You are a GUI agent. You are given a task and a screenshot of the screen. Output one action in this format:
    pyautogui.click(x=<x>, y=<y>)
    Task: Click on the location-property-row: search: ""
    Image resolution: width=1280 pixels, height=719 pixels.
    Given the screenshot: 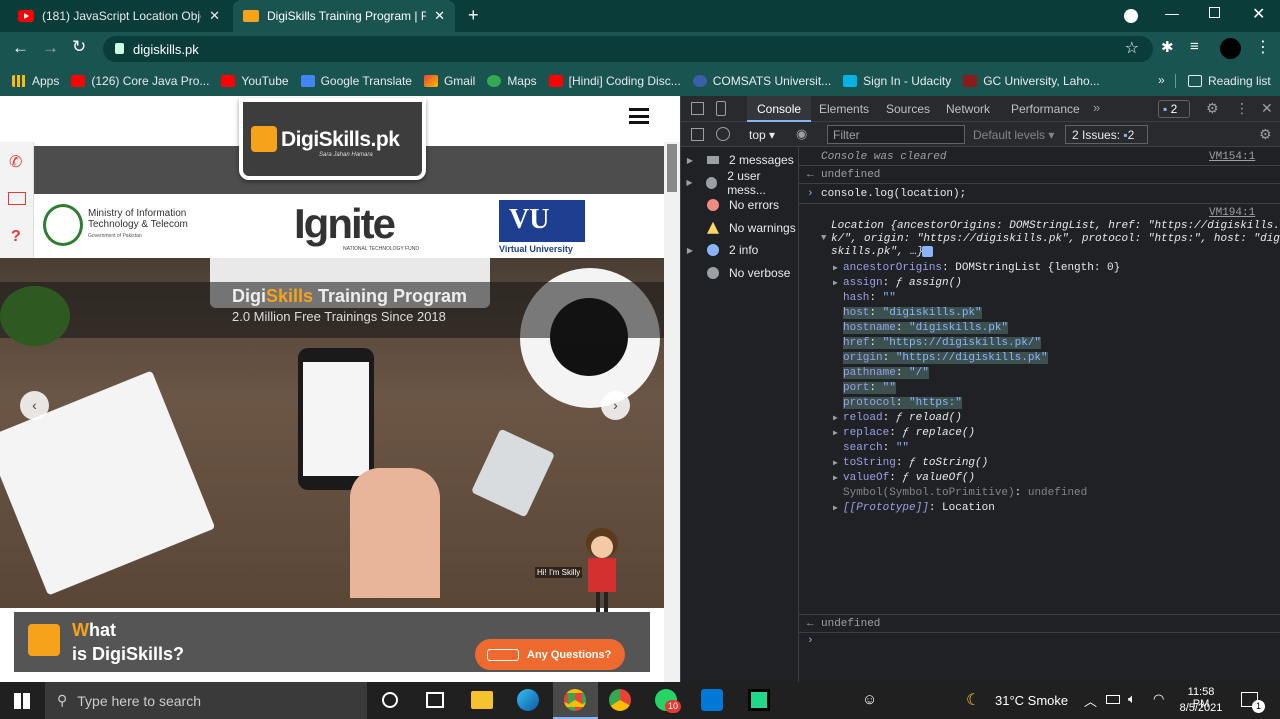 What is the action you would take?
    pyautogui.click(x=1053, y=448)
    